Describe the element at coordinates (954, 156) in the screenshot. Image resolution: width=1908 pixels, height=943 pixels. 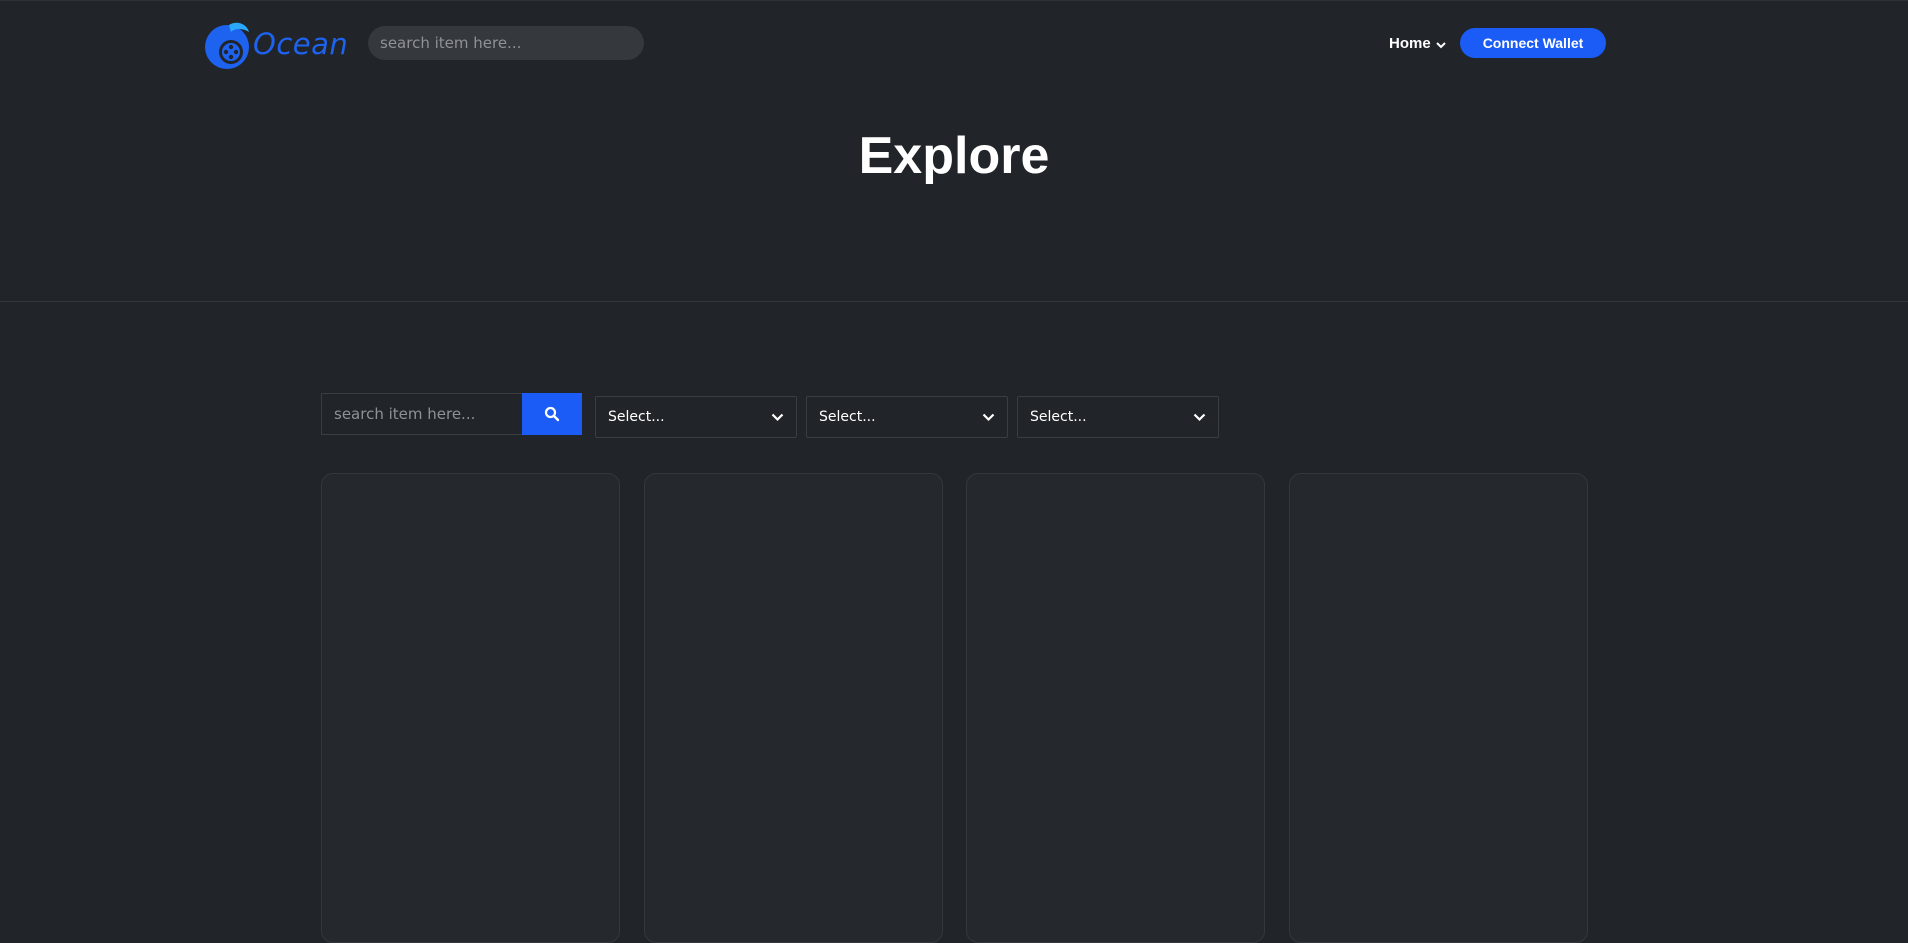
I see `page-title: Explore` at that location.